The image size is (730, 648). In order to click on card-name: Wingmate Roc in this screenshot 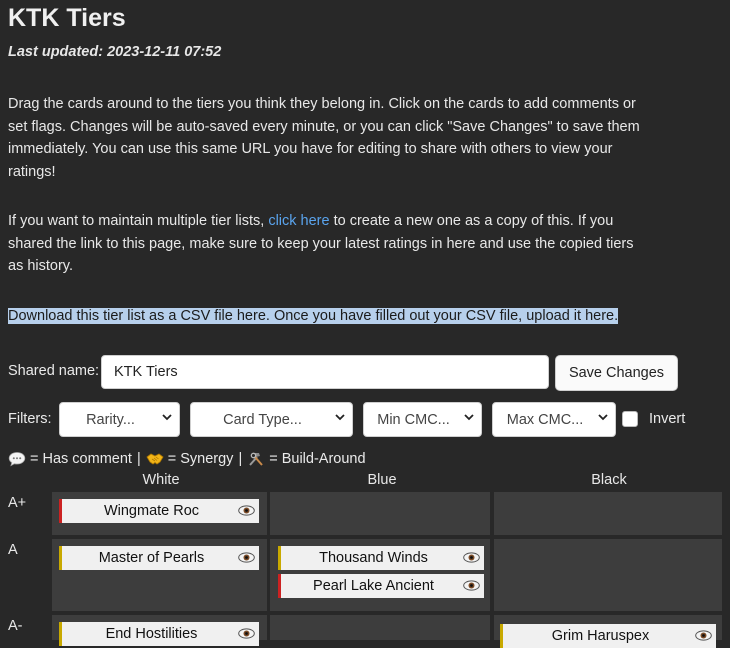, I will do `click(151, 511)`.